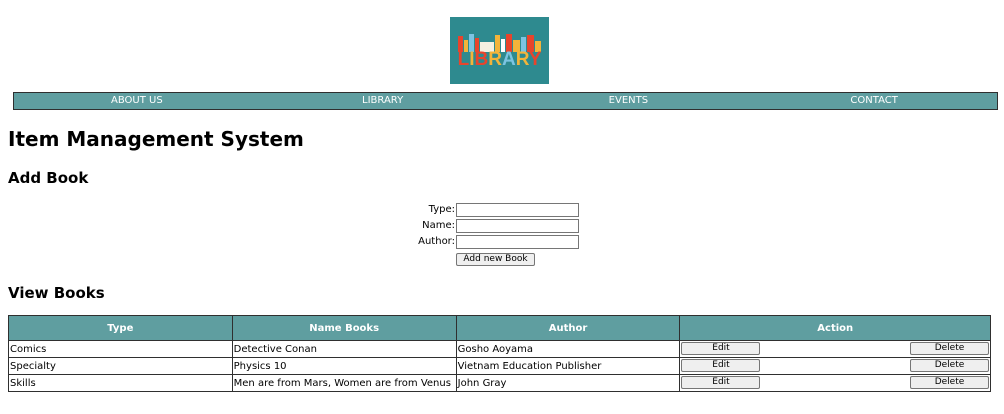  I want to click on author-row: Author:, so click(490, 242).